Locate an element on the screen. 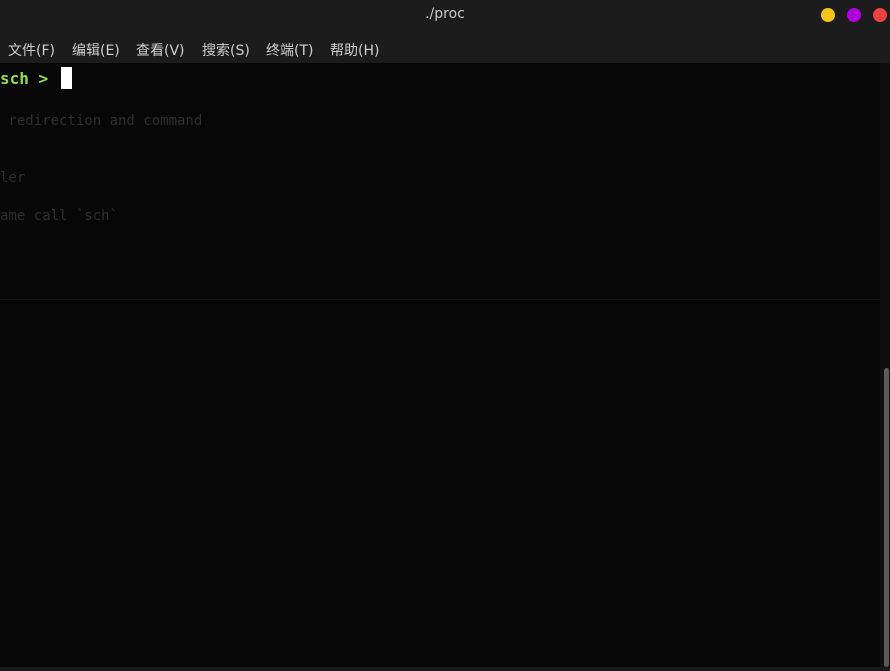 The image size is (890, 671). menu-terminal: 终端(T) is located at coordinates (289, 50).